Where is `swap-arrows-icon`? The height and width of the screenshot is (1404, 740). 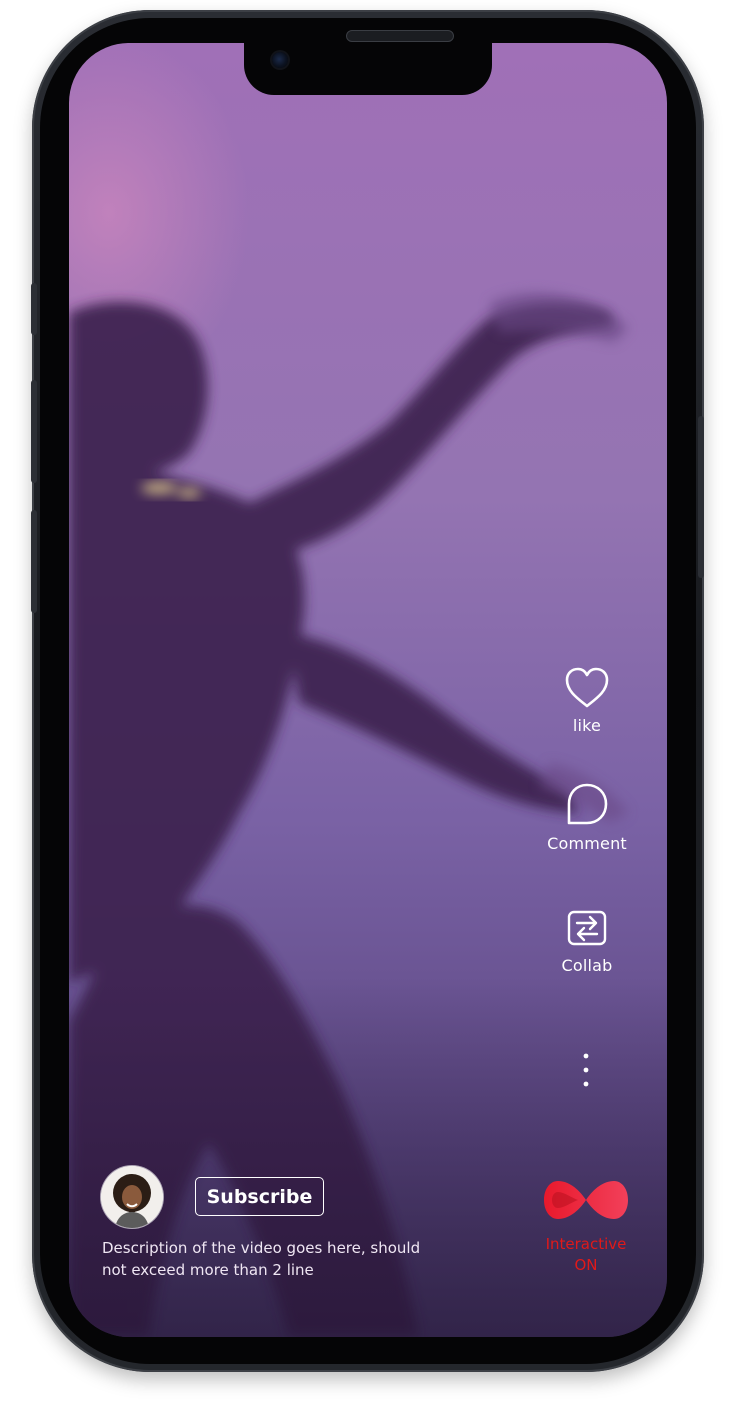
swap-arrows-icon is located at coordinates (587, 928).